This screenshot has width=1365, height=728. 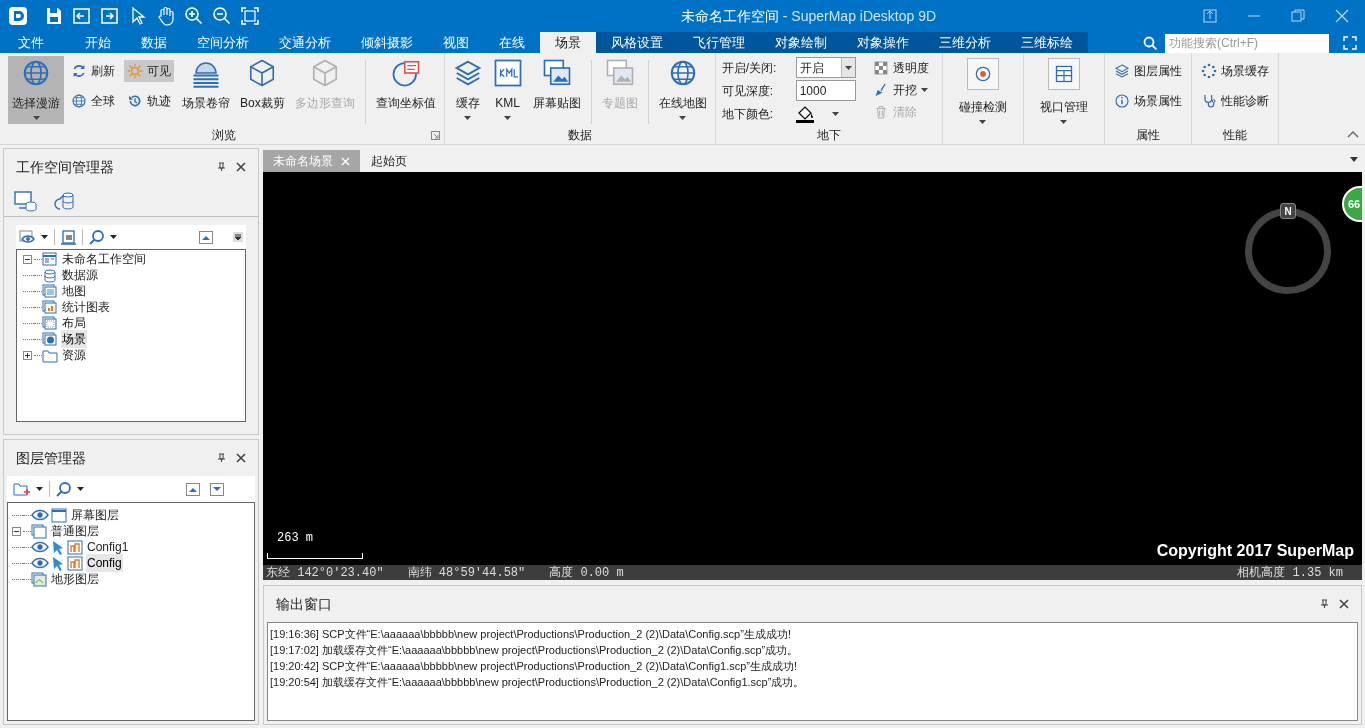 I want to click on local-workspace-icon, so click(x=25, y=200).